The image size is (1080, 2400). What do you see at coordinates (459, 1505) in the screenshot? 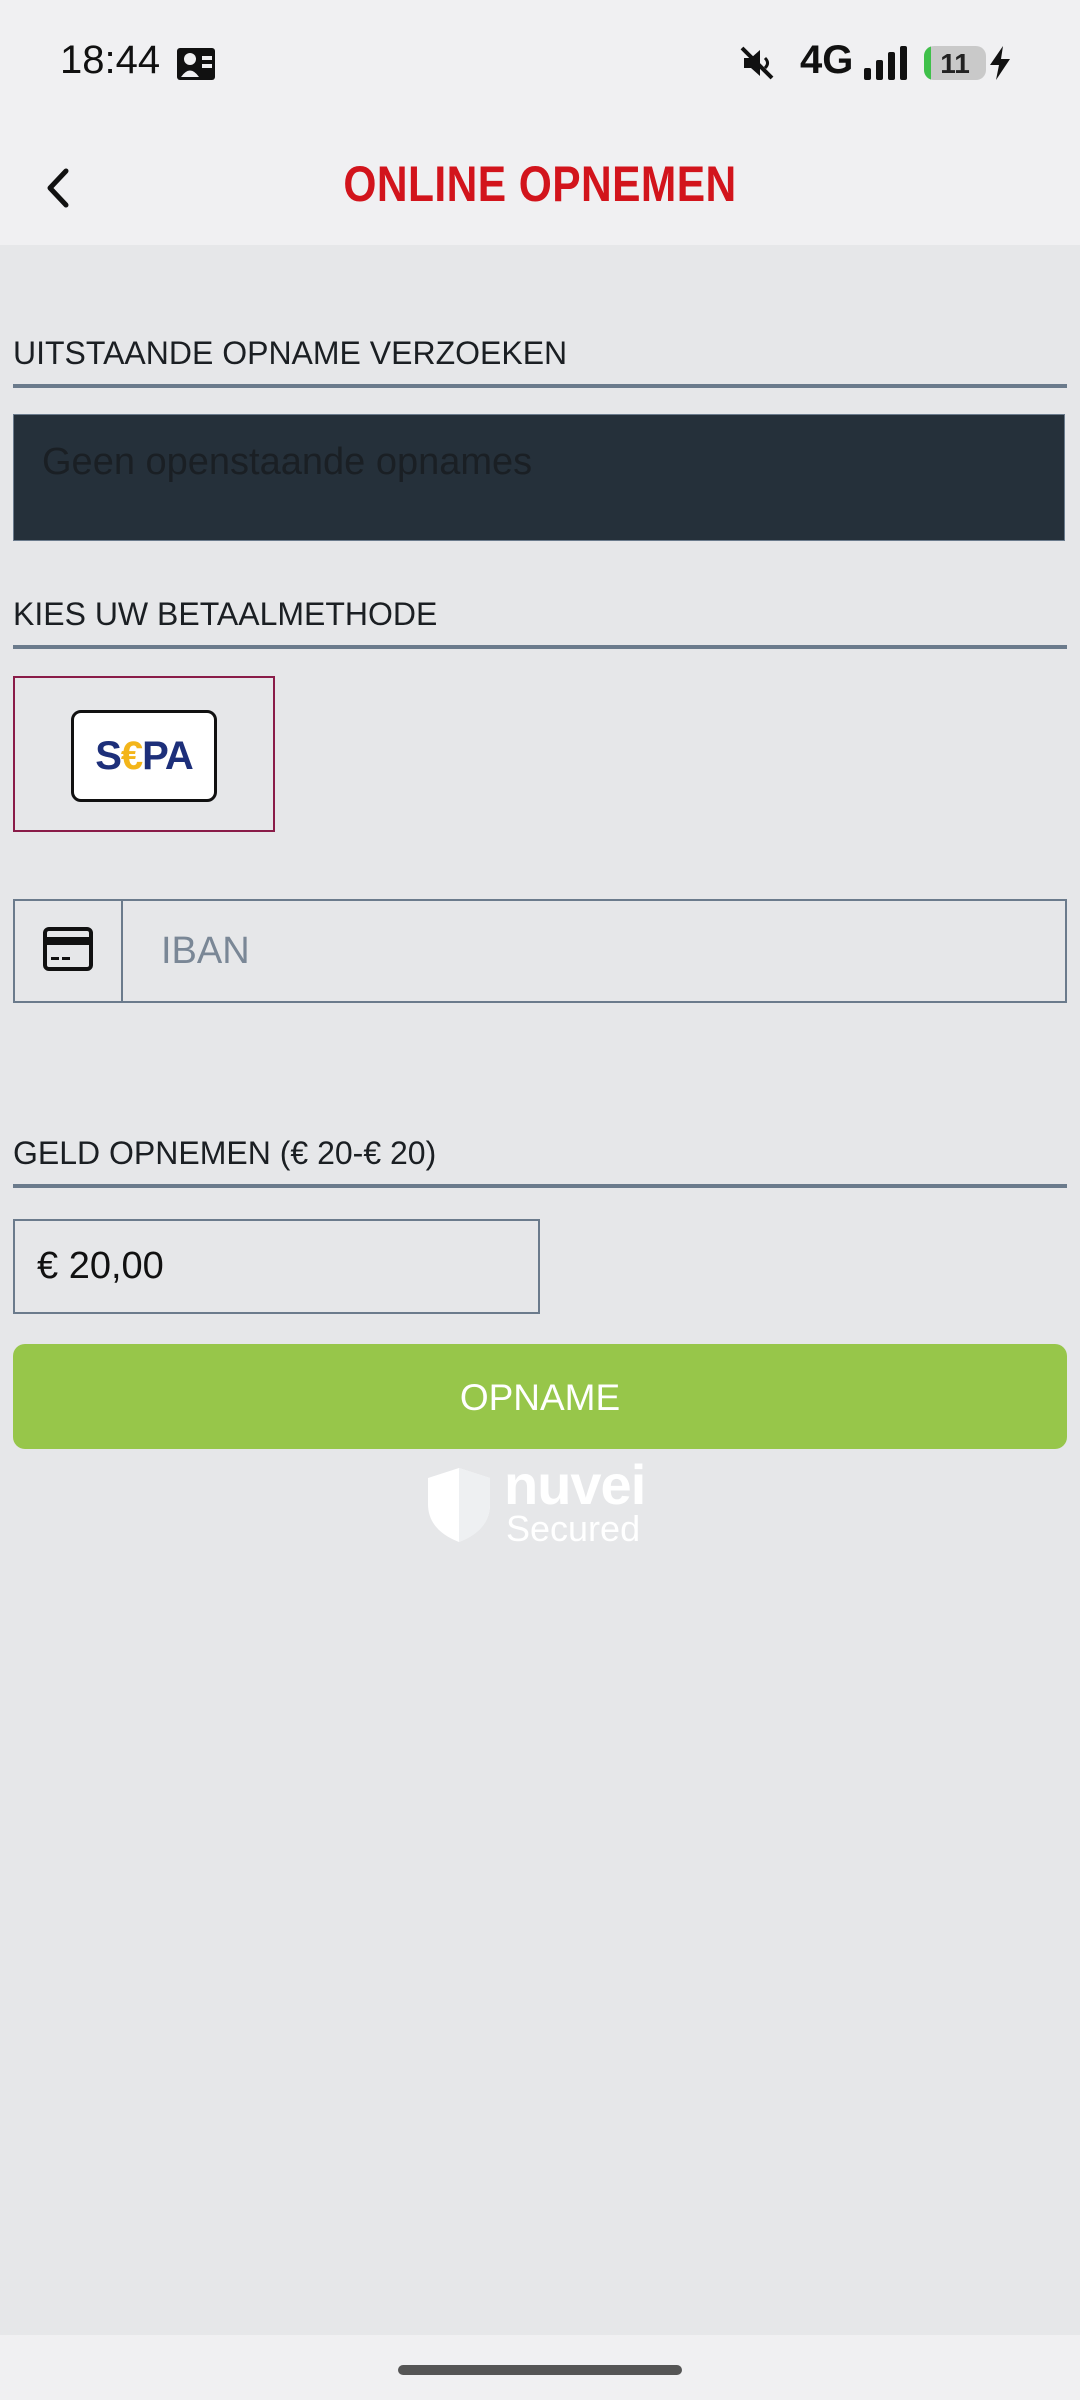
I see `shield-icon` at bounding box center [459, 1505].